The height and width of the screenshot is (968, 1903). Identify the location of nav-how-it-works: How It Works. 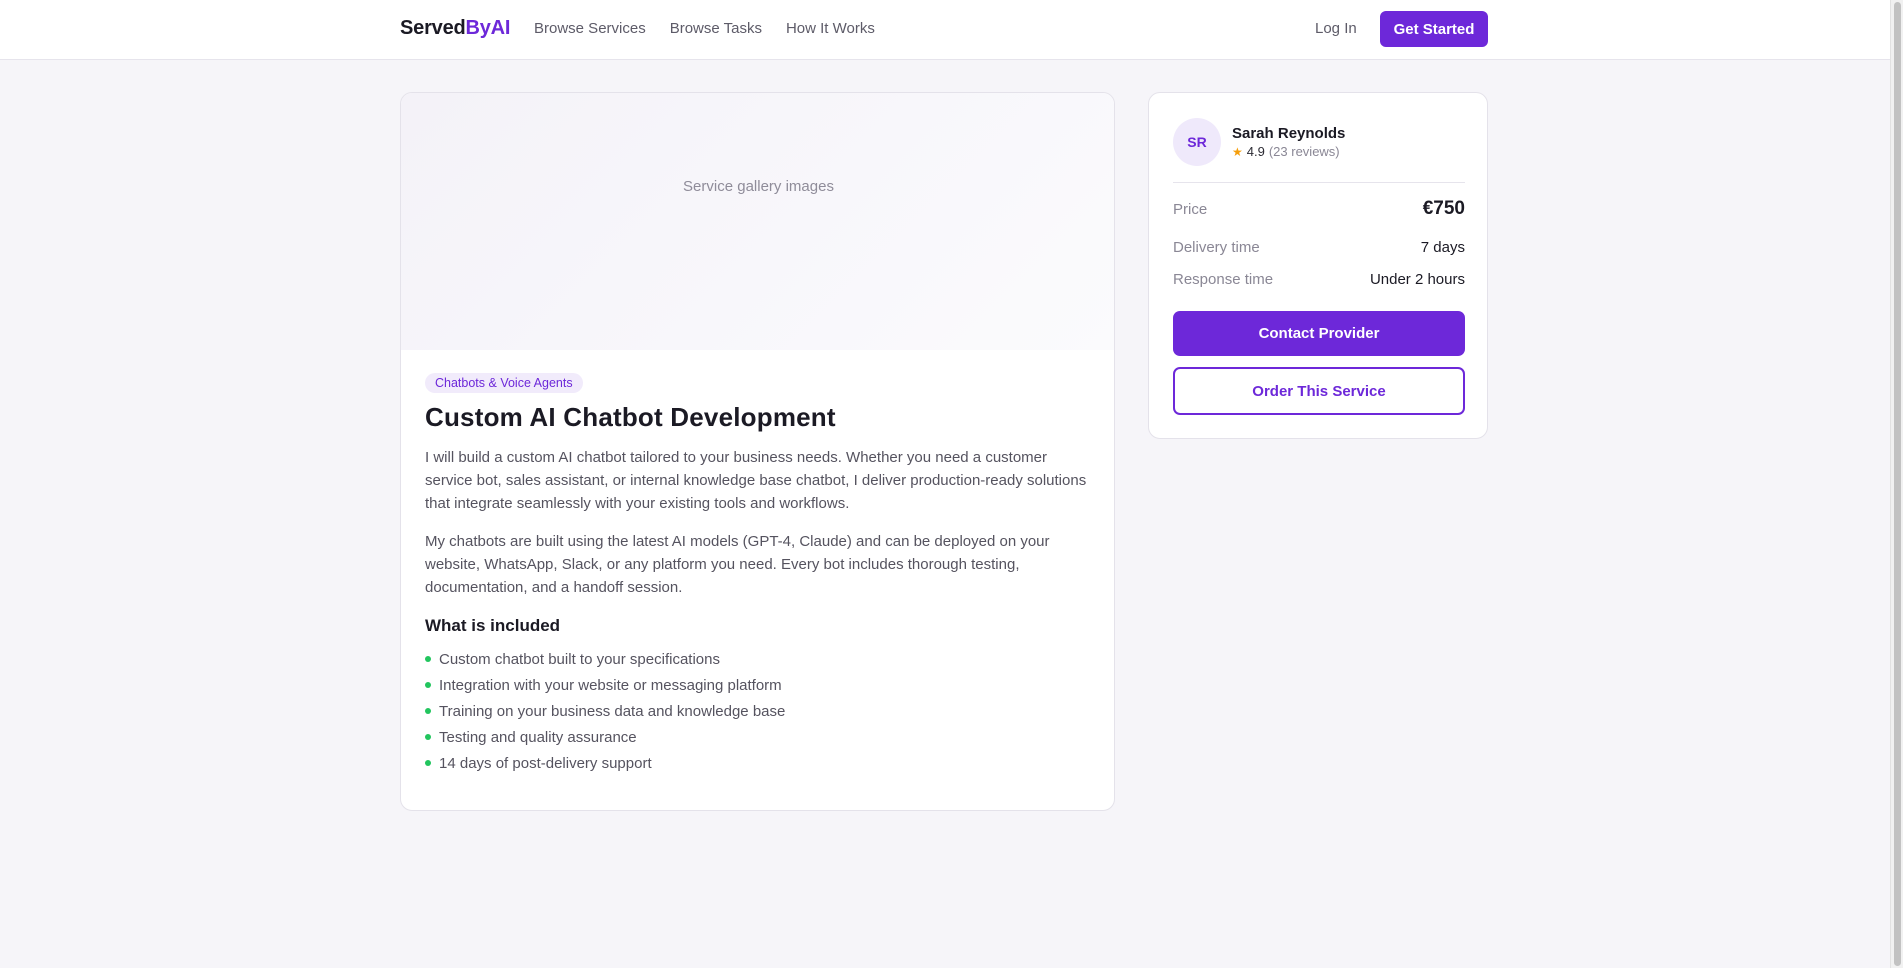
(830, 28).